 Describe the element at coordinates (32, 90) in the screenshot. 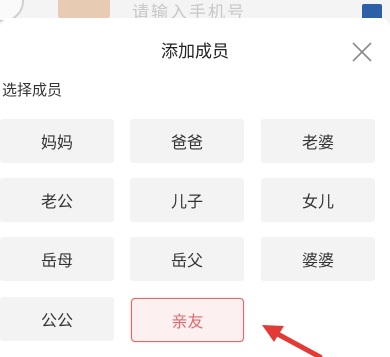

I see `section-label: 选择成员` at that location.